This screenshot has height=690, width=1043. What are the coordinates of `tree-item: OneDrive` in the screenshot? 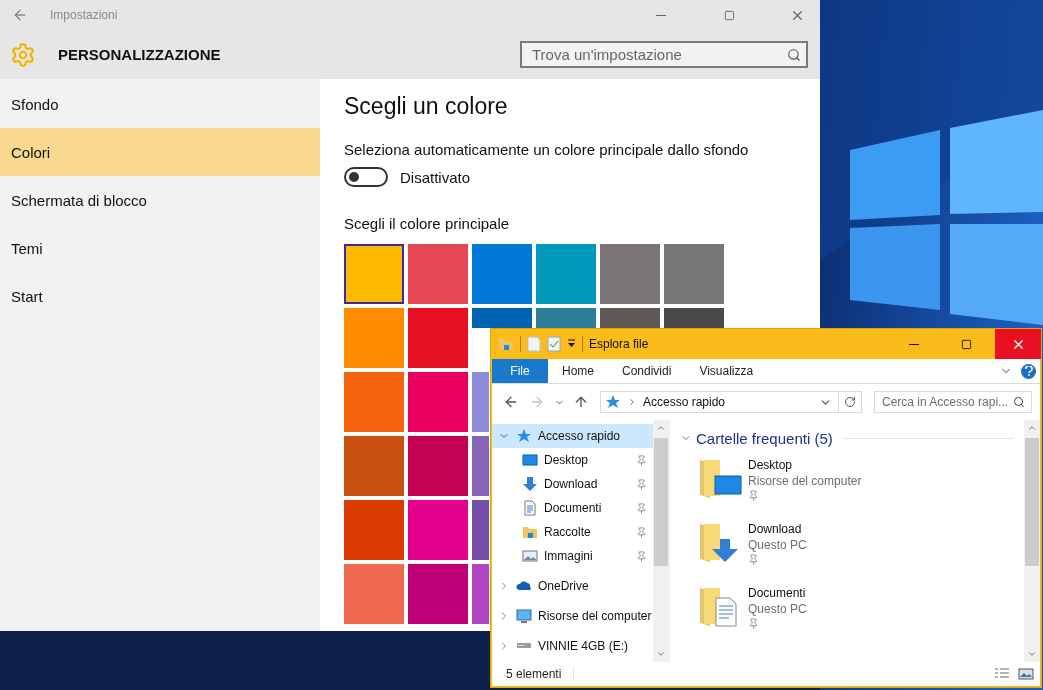 It's located at (572, 586).